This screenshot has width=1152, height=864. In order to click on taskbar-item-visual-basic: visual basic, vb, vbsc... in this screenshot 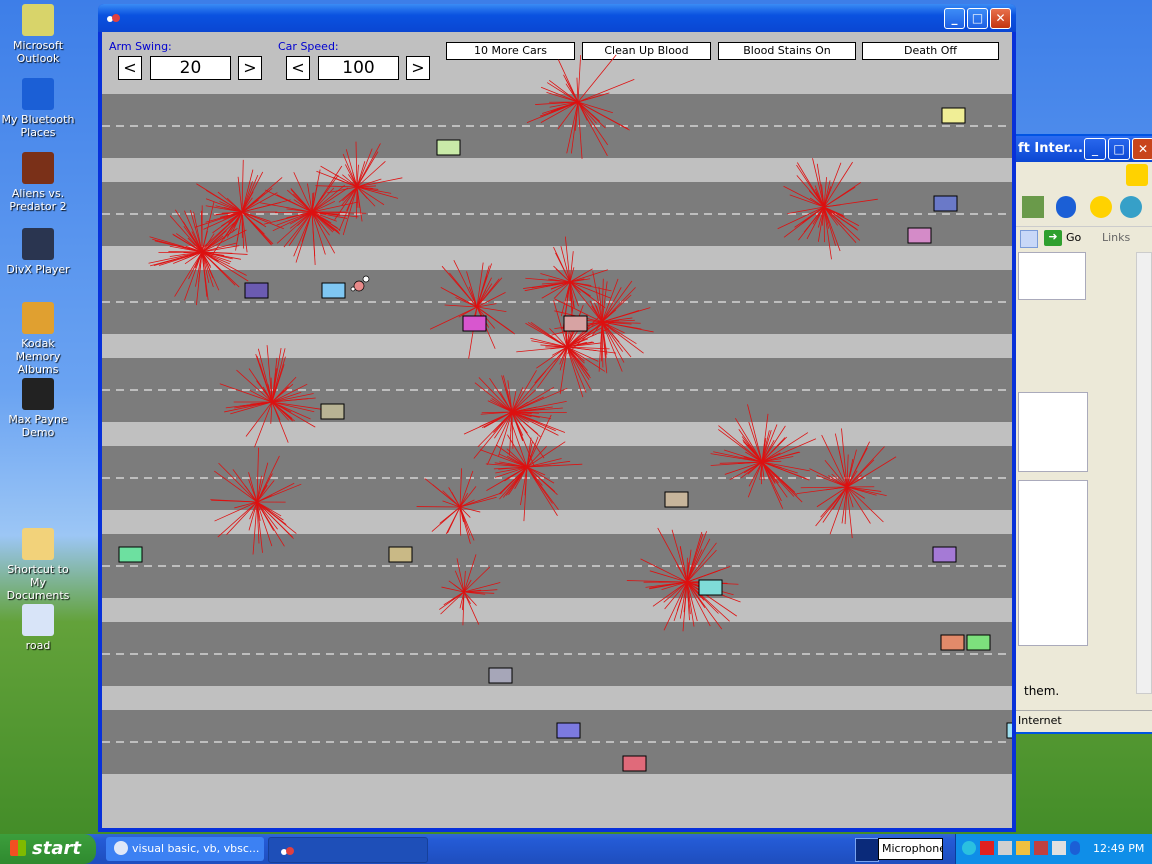, I will do `click(185, 849)`.